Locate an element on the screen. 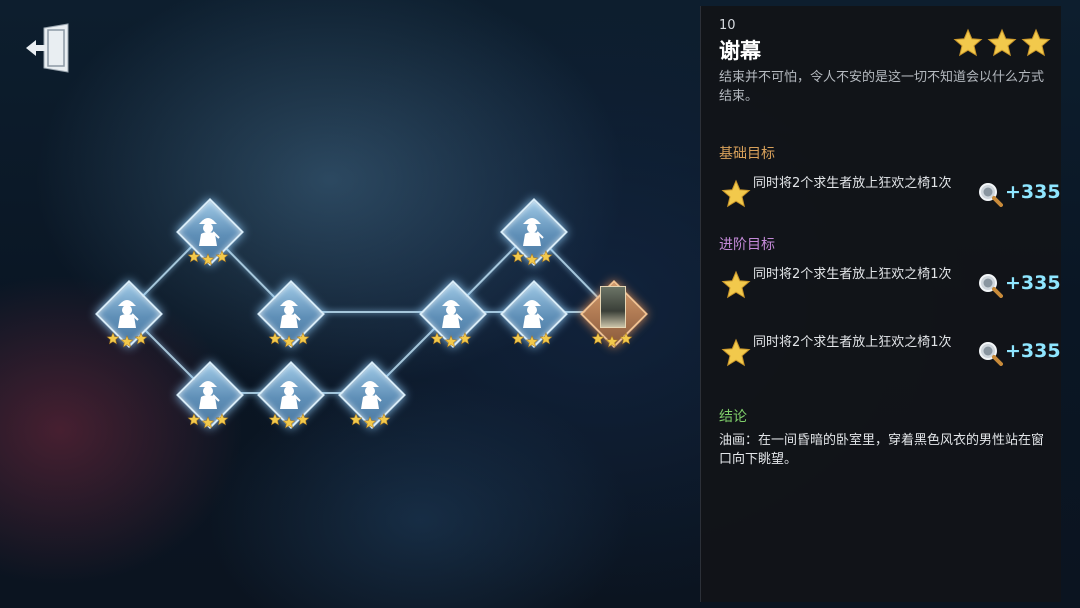 The image size is (1080, 608). exit-button is located at coordinates (50, 48).